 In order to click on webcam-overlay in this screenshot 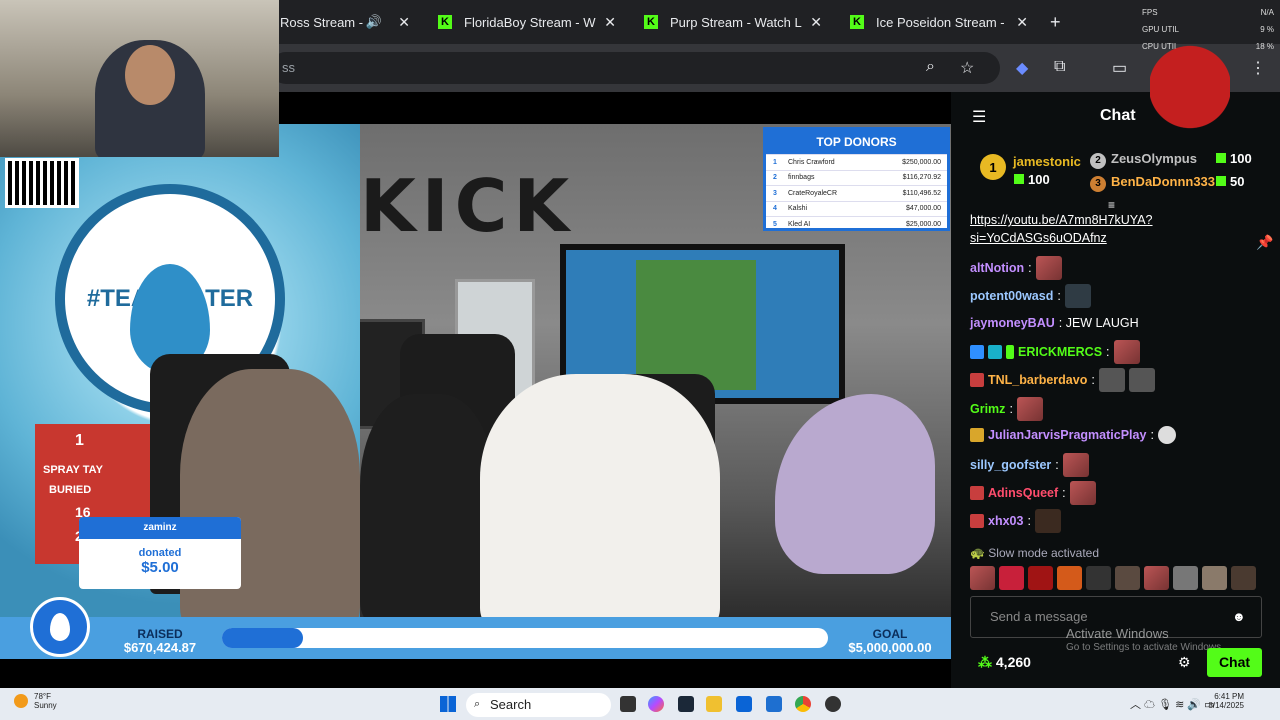, I will do `click(139, 78)`.